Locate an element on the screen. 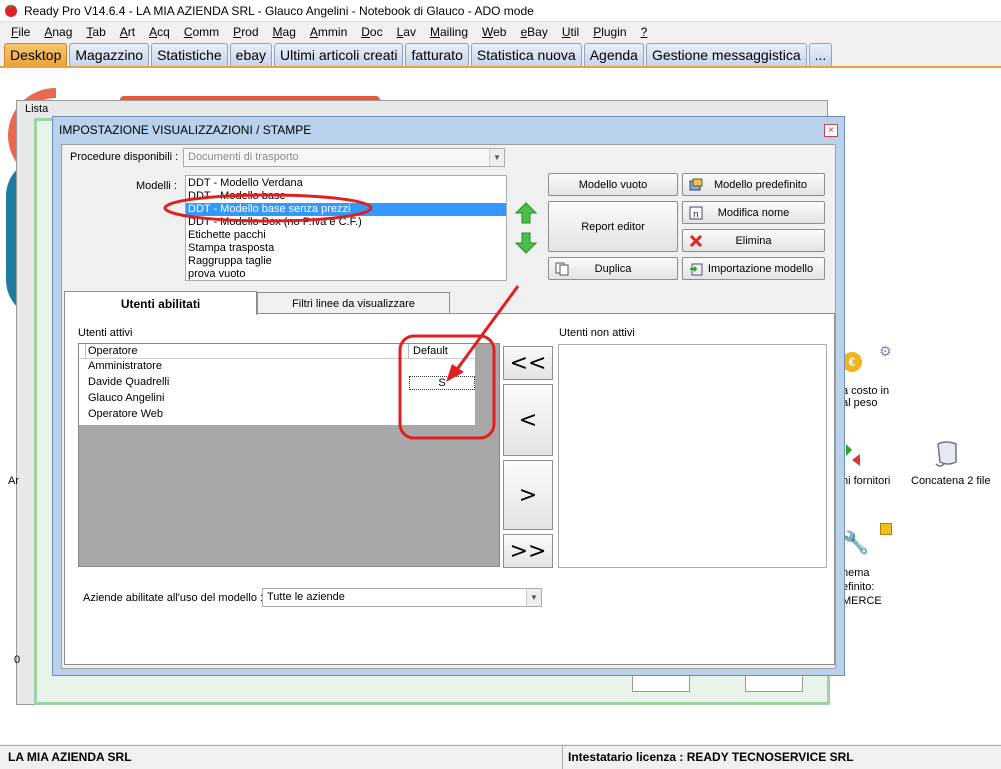  menu-item-label: lugin is located at coordinates (614, 32).